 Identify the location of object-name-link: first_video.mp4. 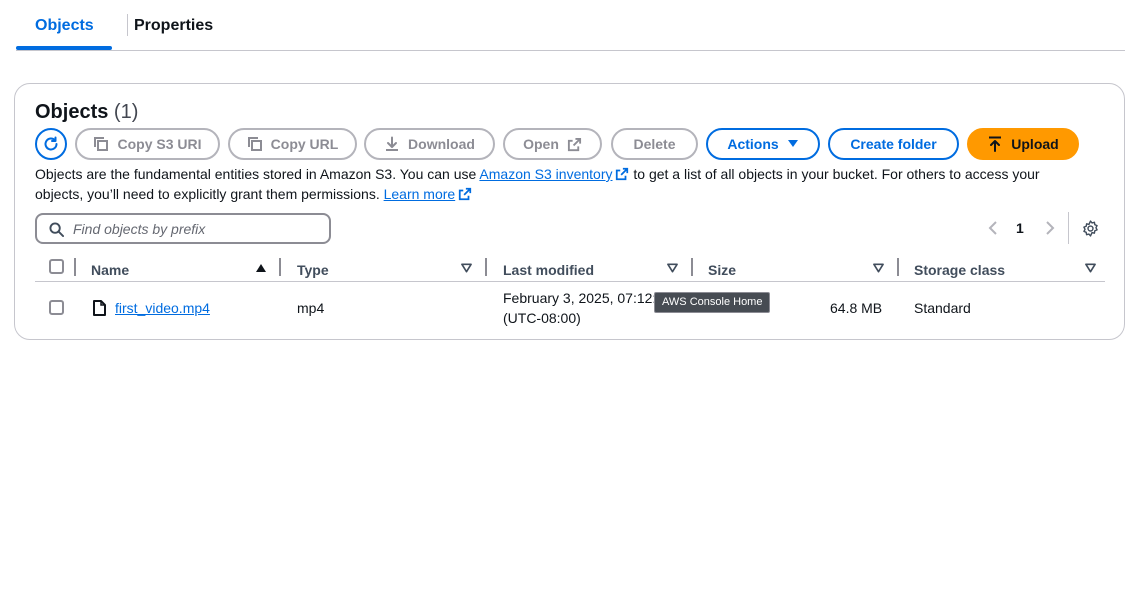
(162, 308).